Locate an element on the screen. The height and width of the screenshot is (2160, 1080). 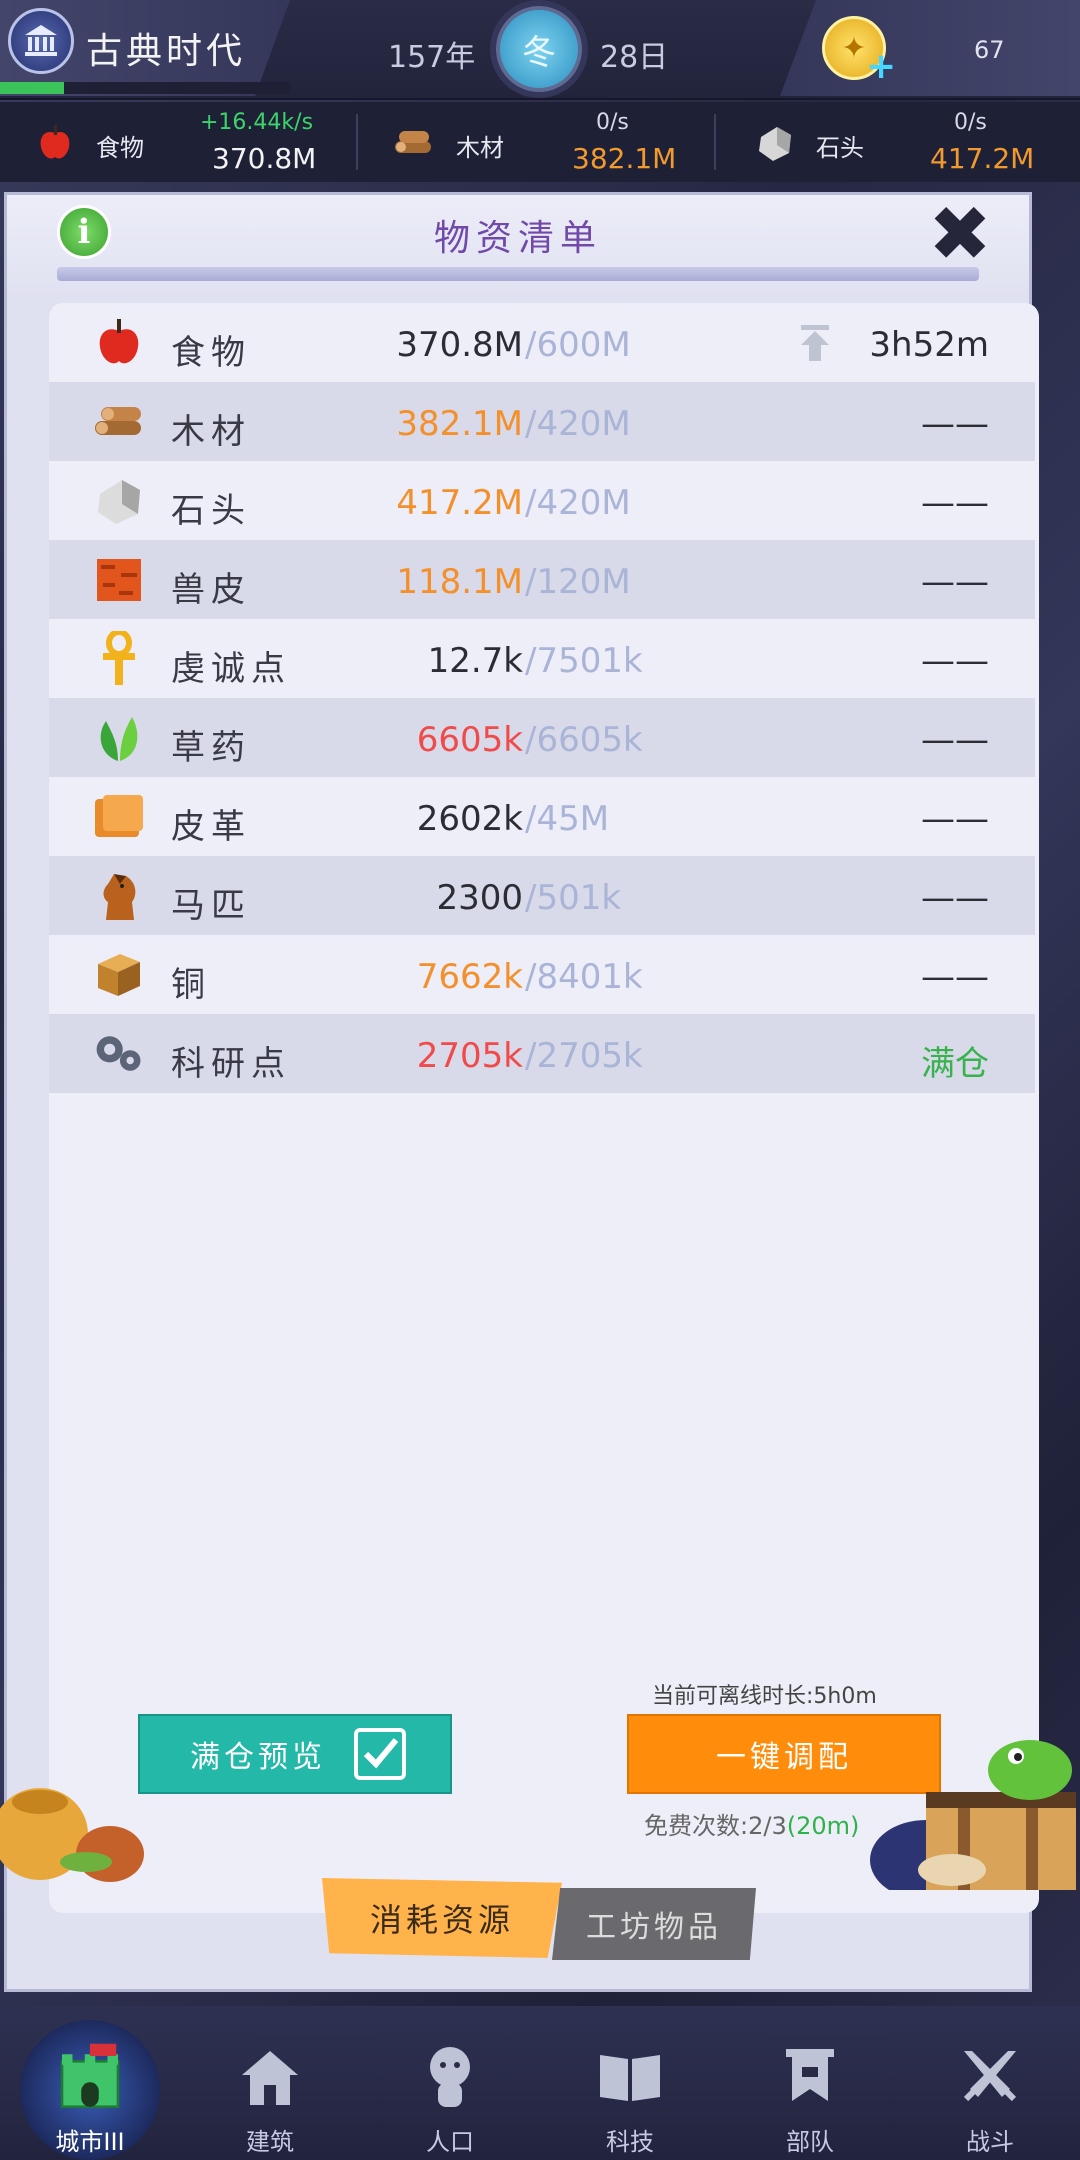
resource-name: 虔诚点 is located at coordinates (231, 669).